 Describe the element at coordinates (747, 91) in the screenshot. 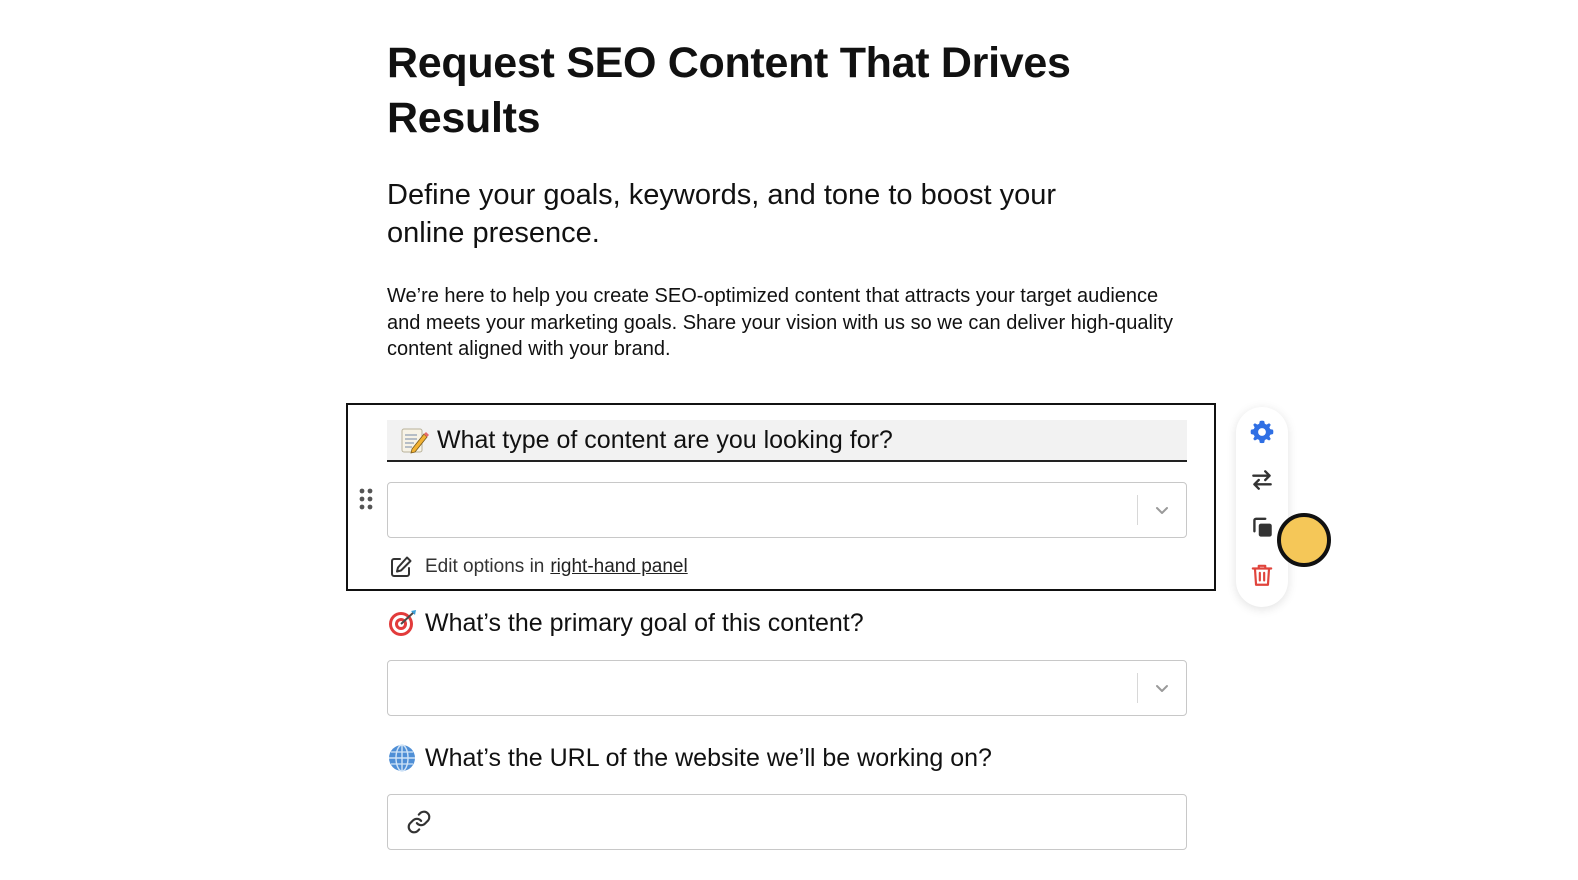

I see `page-title: Request SEO Content That Drives Results` at that location.